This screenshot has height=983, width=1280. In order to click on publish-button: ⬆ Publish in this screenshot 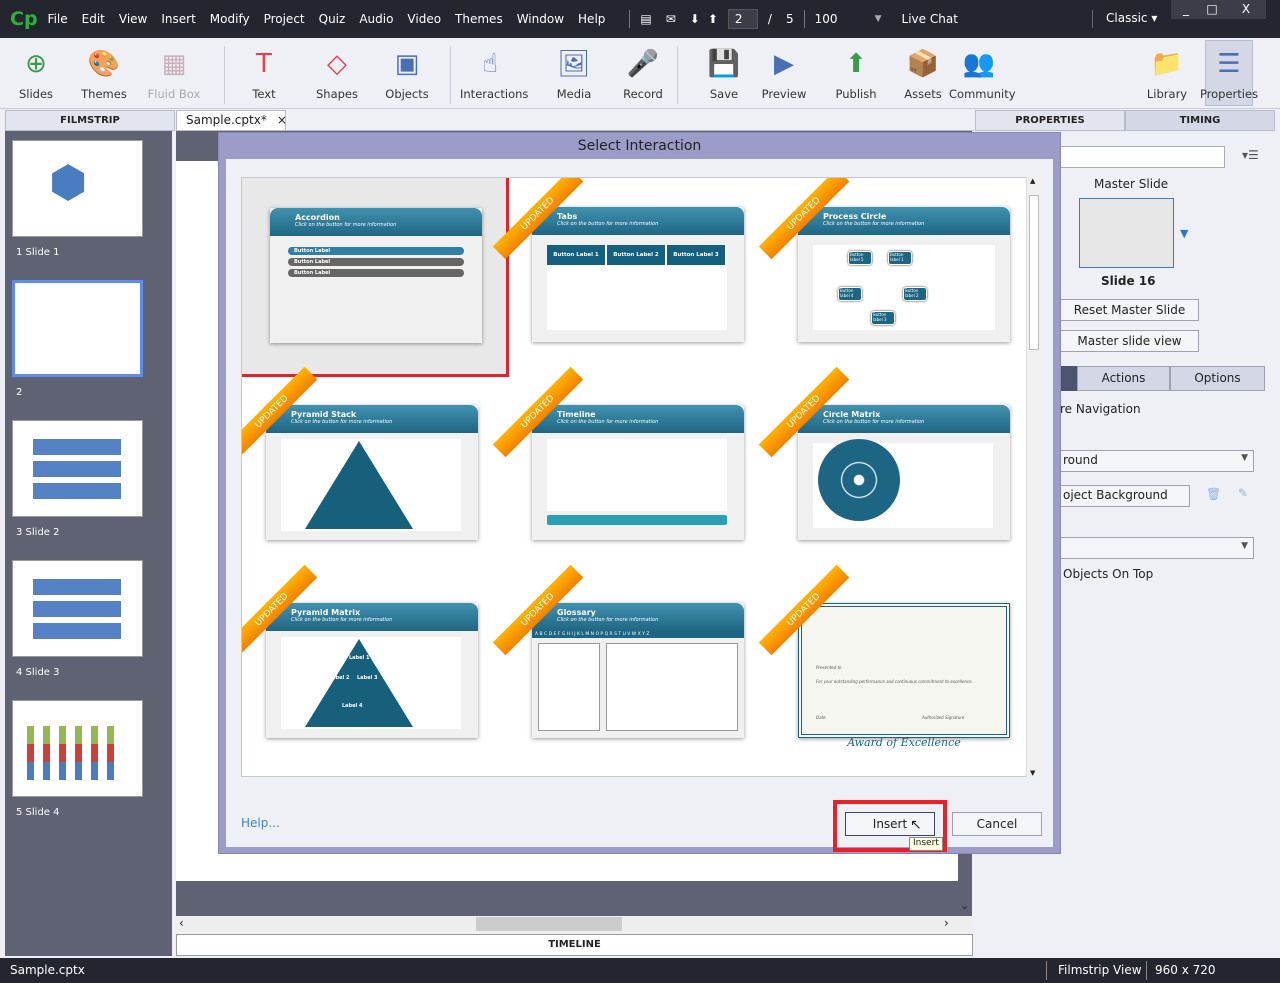, I will do `click(856, 72)`.